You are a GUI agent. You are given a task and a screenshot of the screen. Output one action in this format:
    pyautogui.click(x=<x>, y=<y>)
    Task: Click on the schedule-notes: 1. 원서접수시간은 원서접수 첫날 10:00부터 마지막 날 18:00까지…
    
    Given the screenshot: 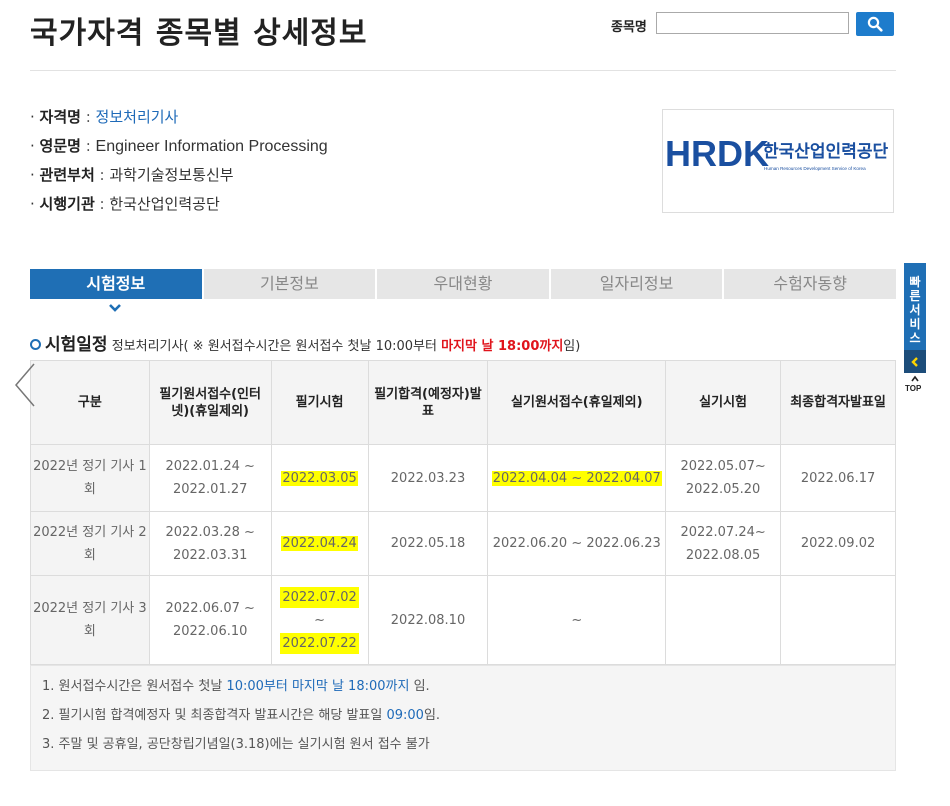 What is the action you would take?
    pyautogui.click(x=463, y=718)
    